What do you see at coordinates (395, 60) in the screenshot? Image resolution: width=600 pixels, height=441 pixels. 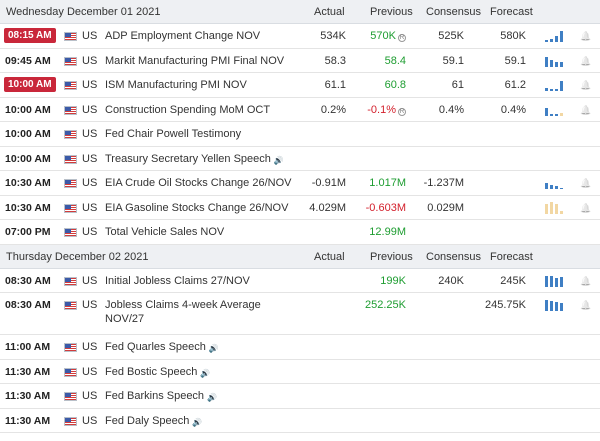 I see `event-previous: 58.4` at bounding box center [395, 60].